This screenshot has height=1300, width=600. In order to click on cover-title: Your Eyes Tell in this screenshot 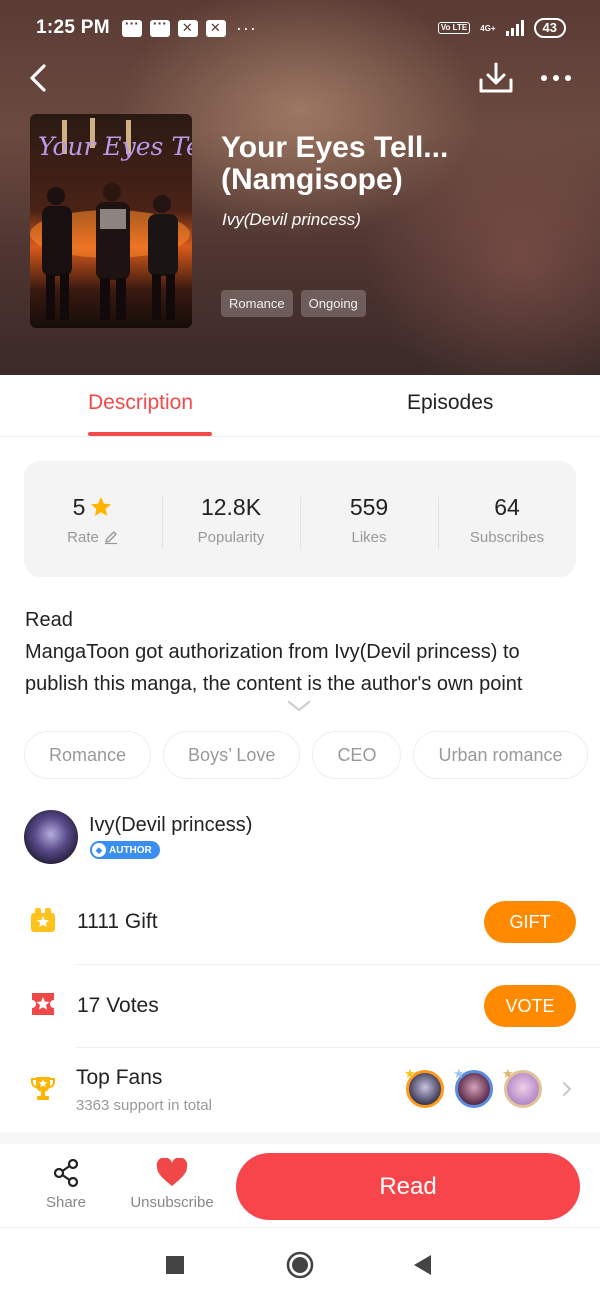, I will do `click(115, 146)`.